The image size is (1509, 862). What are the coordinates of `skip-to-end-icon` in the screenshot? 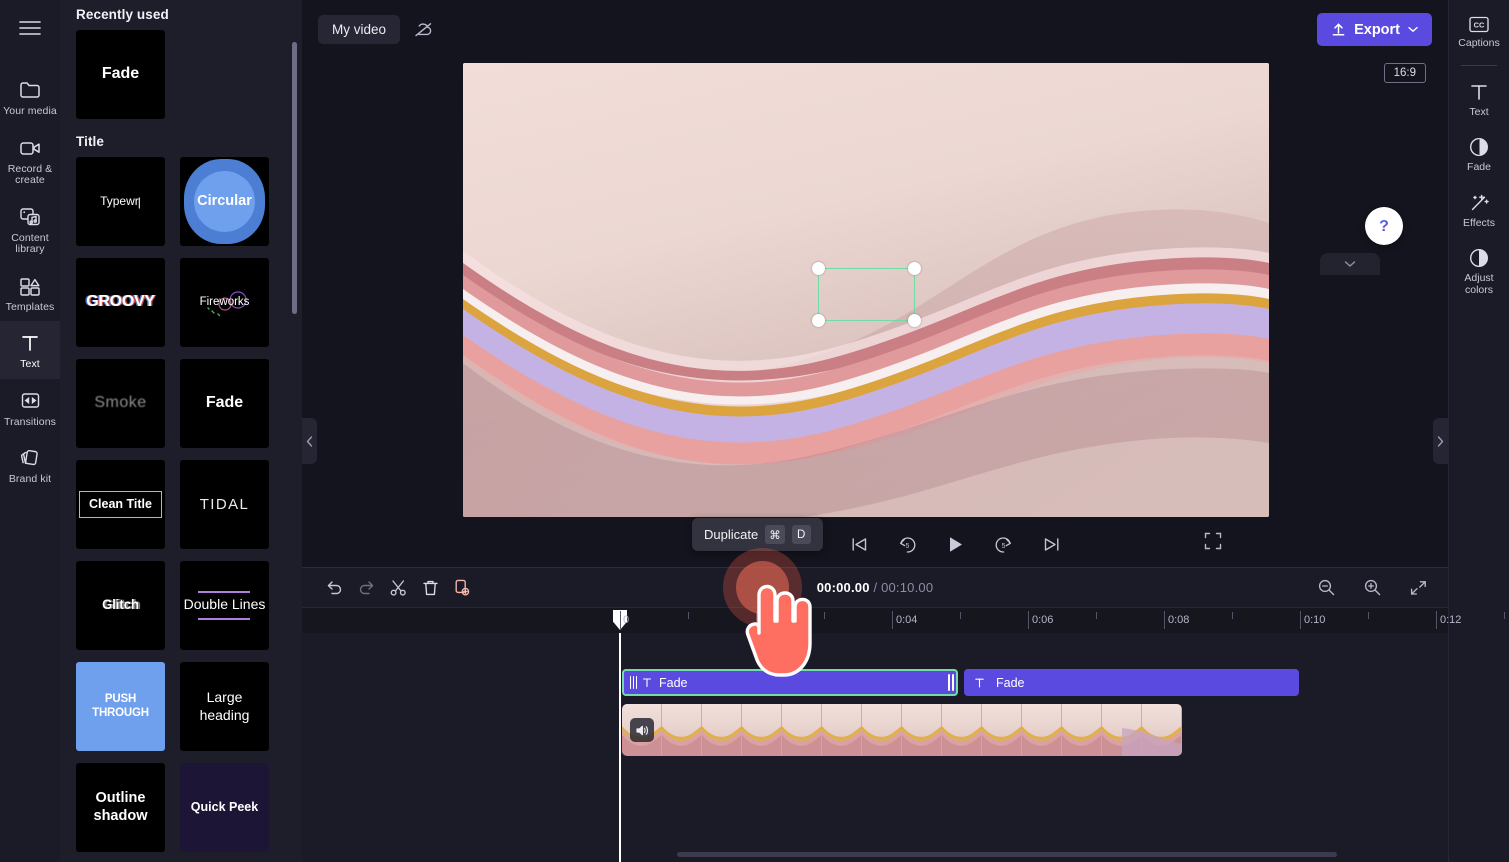 It's located at (1052, 544).